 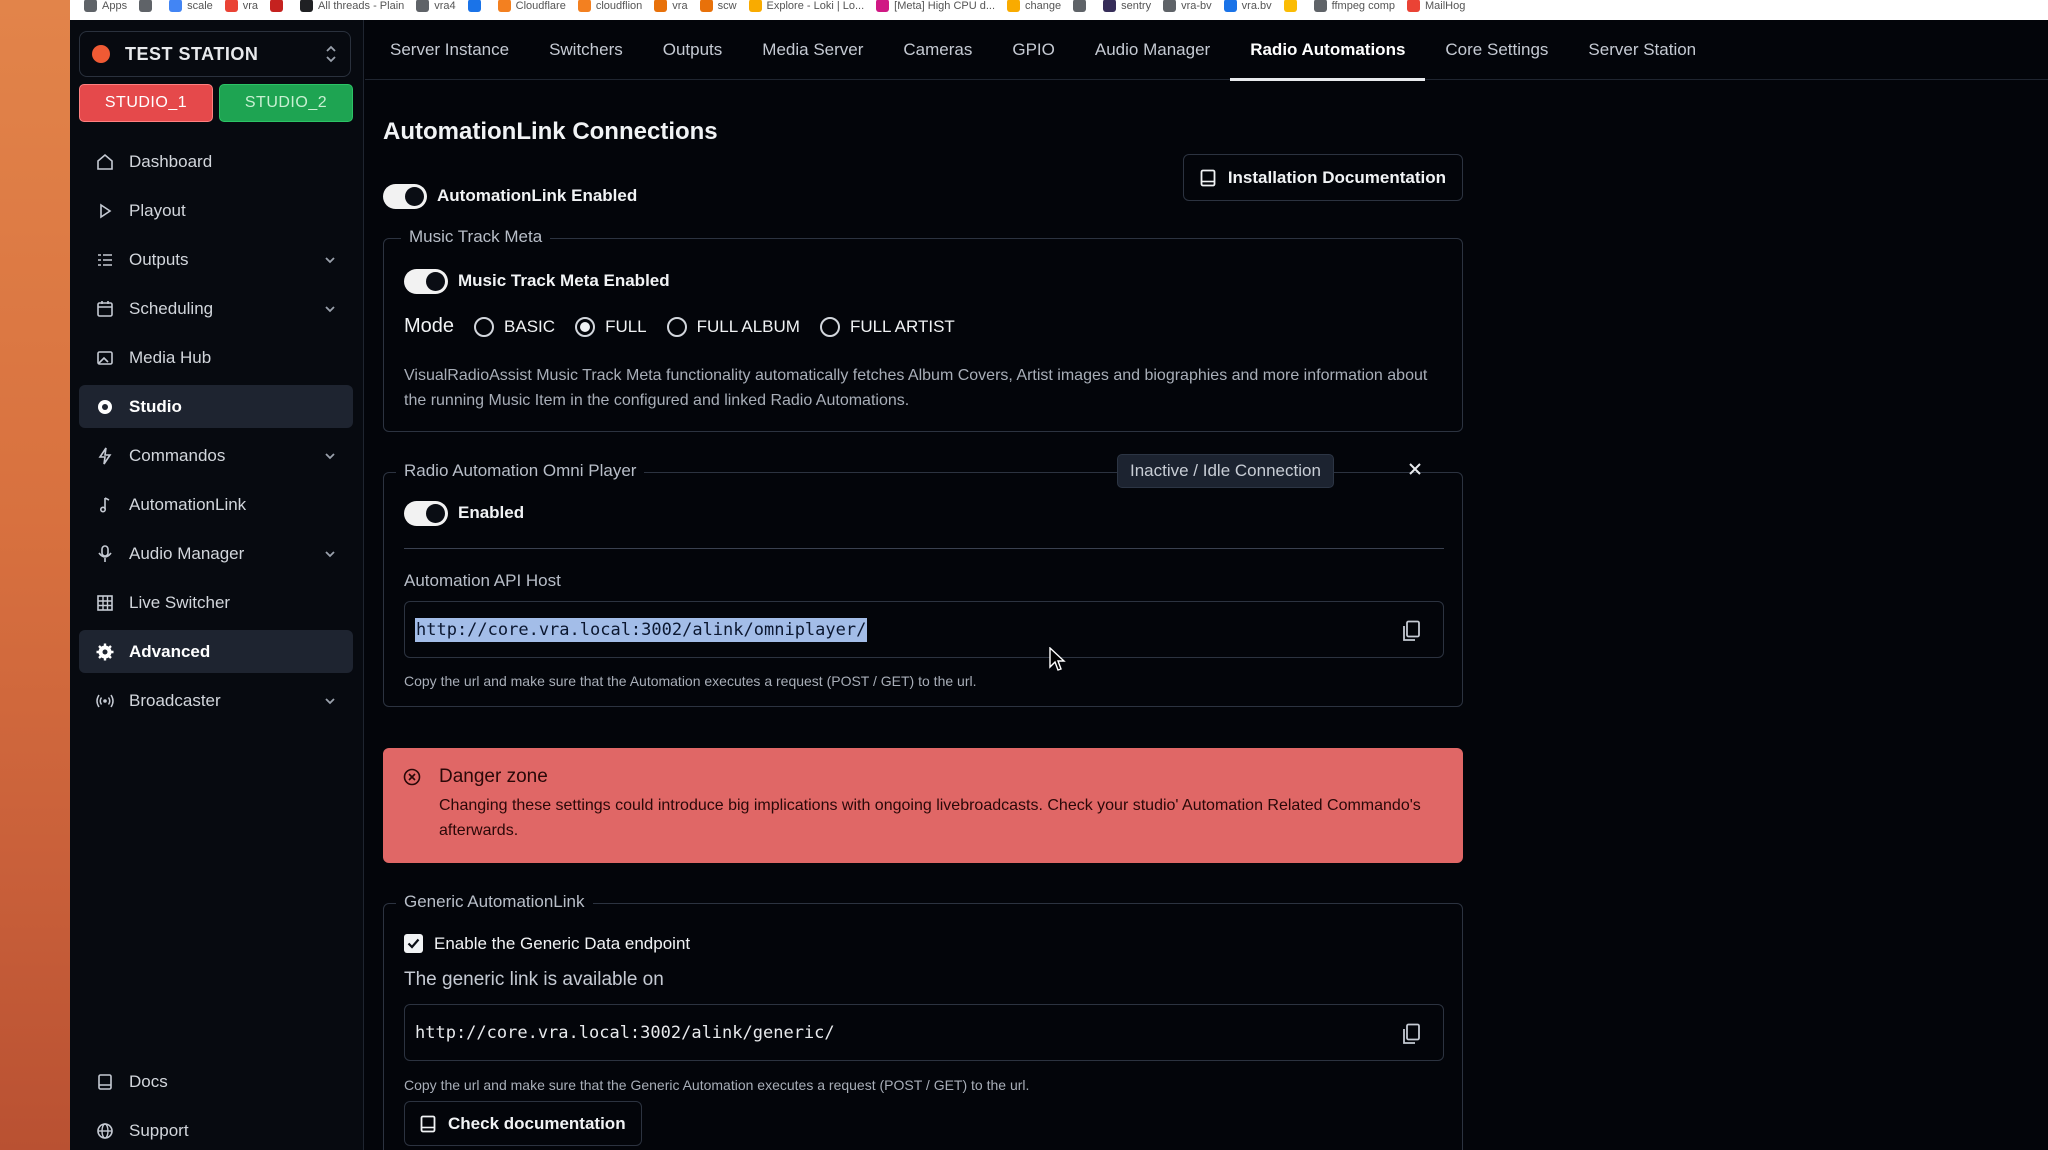 I want to click on bookmark-item: cloudflion, so click(x=609, y=6).